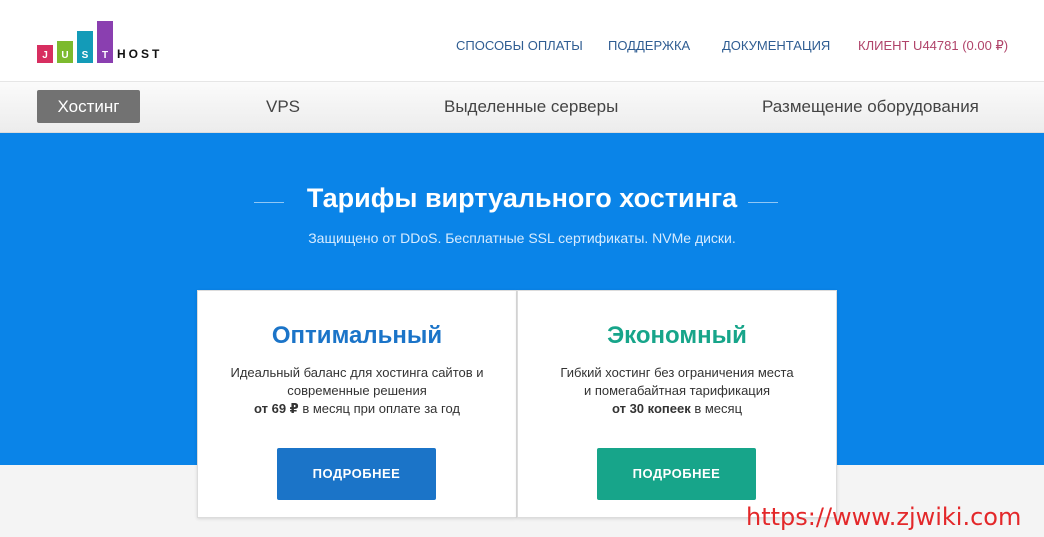 The width and height of the screenshot is (1044, 537). What do you see at coordinates (85, 47) in the screenshot?
I see `logo-bar-s: S` at bounding box center [85, 47].